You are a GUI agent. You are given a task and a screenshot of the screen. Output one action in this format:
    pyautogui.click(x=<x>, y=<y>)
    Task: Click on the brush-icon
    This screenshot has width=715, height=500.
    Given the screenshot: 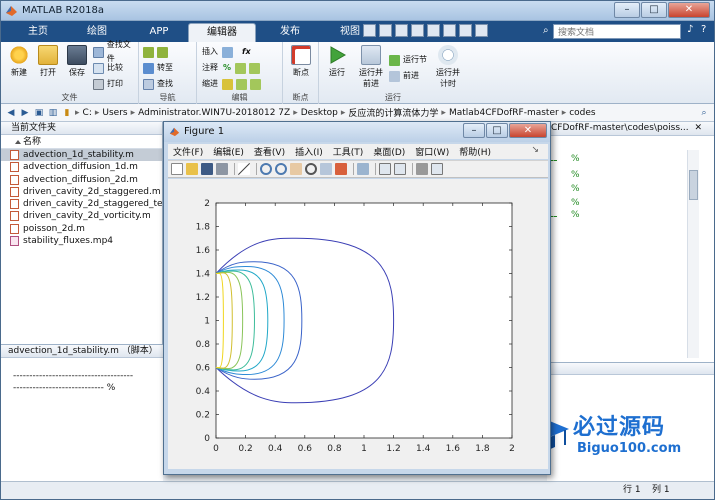 What is the action you would take?
    pyautogui.click(x=341, y=169)
    